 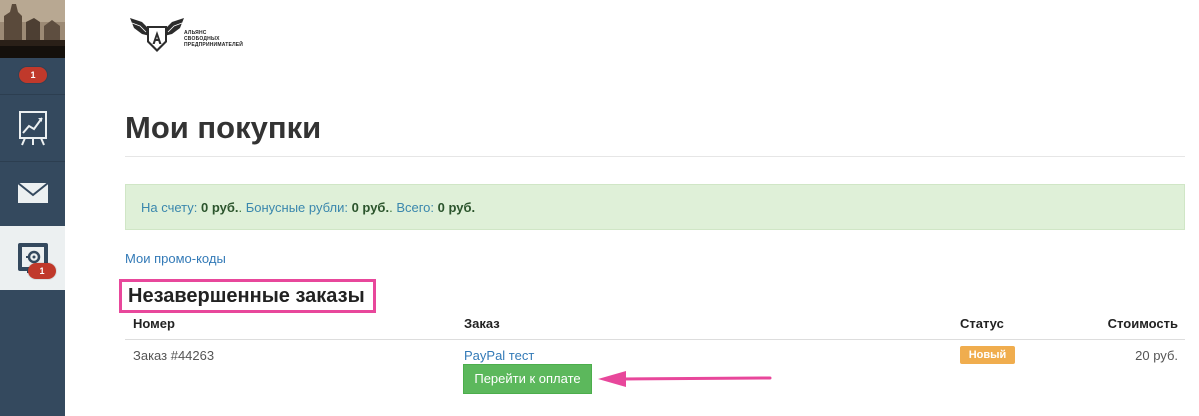 I want to click on notification-badge: 1, so click(x=33, y=75).